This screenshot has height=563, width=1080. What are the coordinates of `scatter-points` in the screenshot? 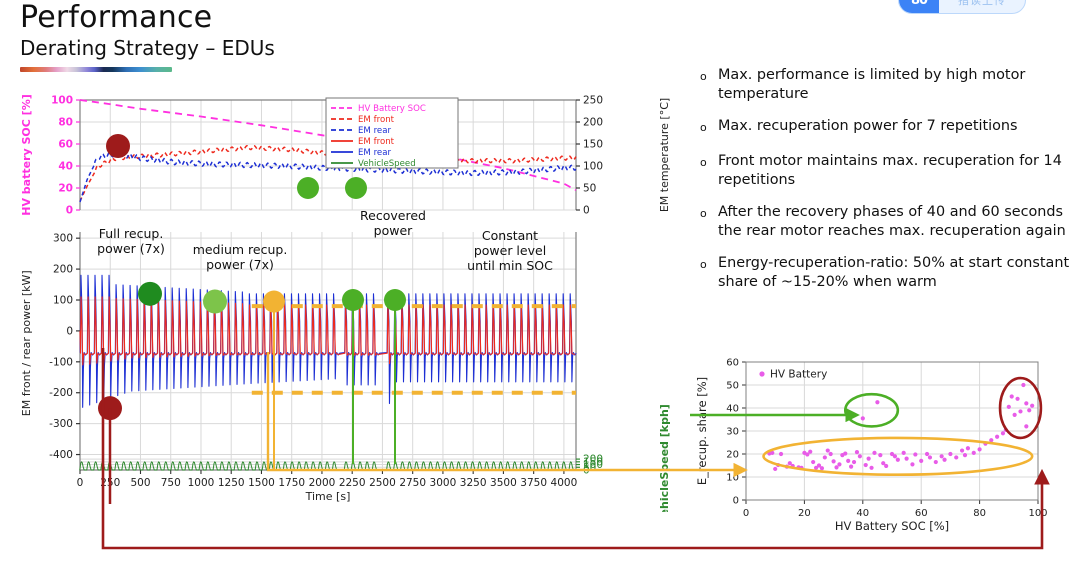 It's located at (901, 427).